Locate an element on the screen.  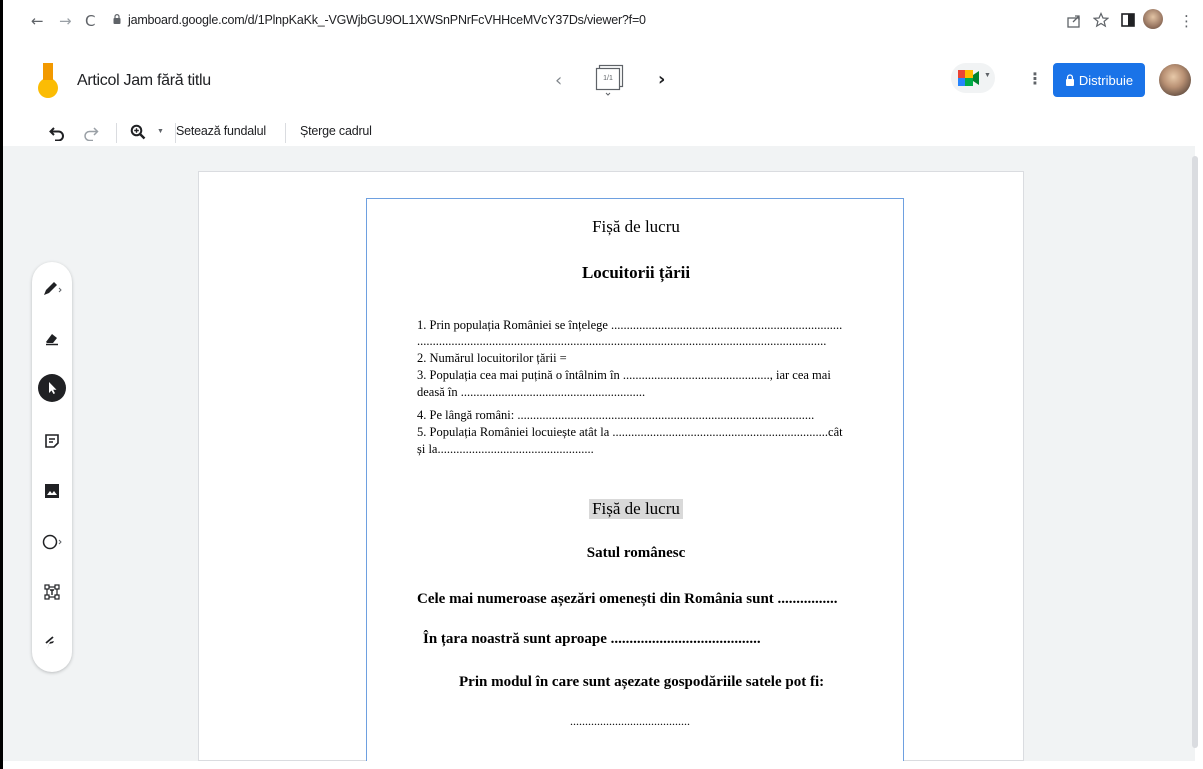
sidepanel-icon is located at coordinates (1128, 20).